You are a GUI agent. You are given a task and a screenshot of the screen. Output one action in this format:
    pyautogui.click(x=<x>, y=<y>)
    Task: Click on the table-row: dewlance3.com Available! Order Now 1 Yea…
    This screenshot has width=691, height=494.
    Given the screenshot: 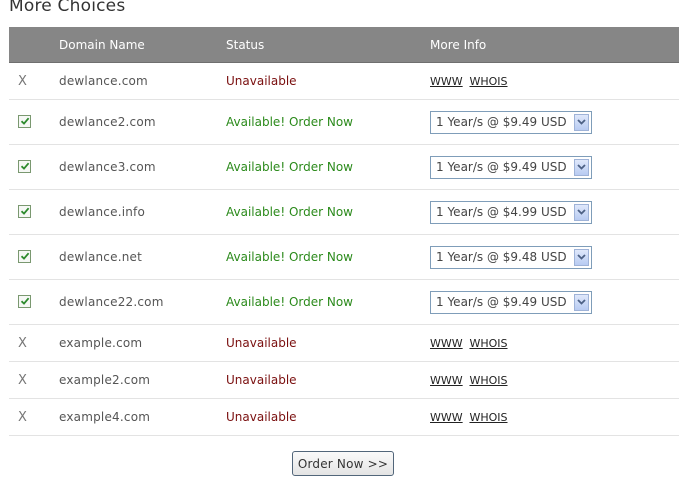 What is the action you would take?
    pyautogui.click(x=344, y=167)
    